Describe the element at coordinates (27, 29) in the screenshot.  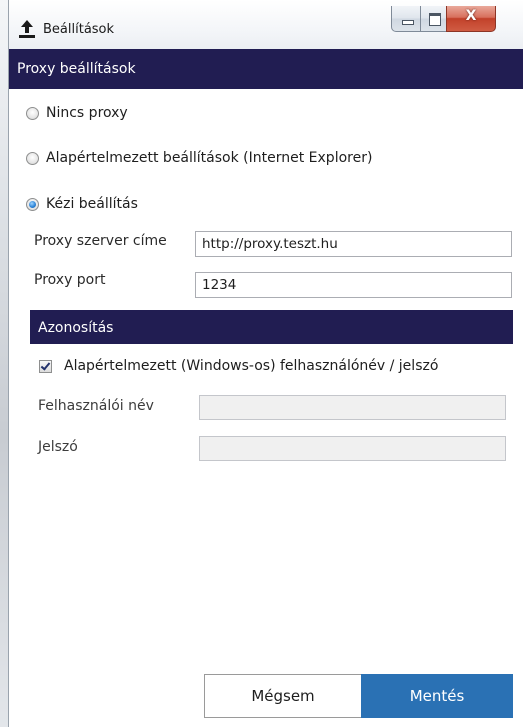
I see `upload-arrow-icon` at that location.